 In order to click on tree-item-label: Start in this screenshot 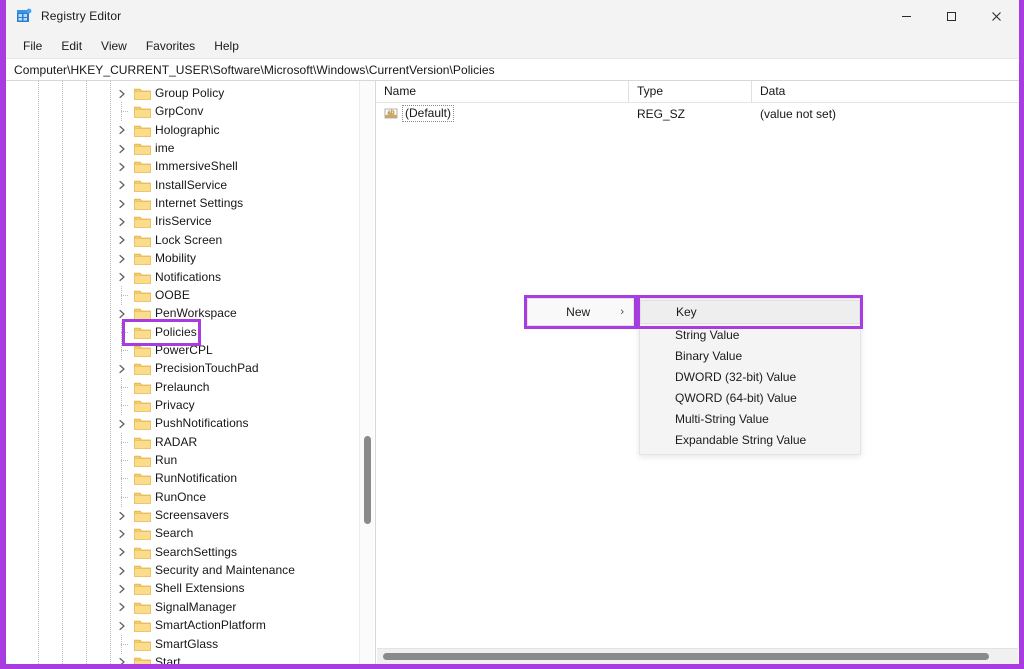, I will do `click(168, 659)`.